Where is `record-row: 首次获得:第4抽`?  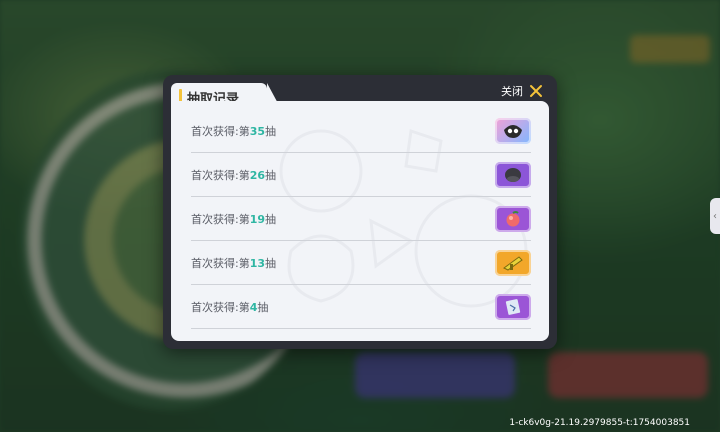
record-row: 首次获得:第4抽 is located at coordinates (361, 307).